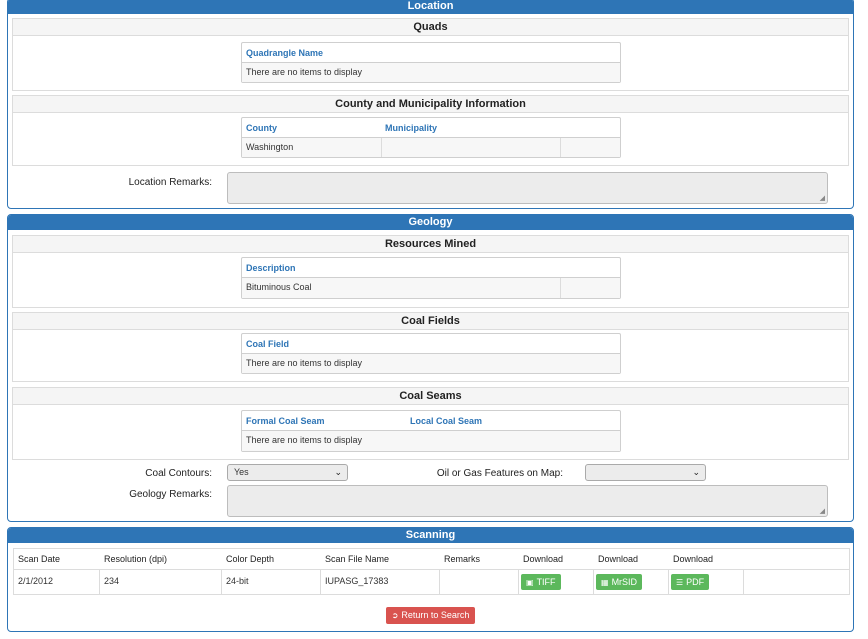  I want to click on download-mrsid-button: ▦ MrSID, so click(619, 582).